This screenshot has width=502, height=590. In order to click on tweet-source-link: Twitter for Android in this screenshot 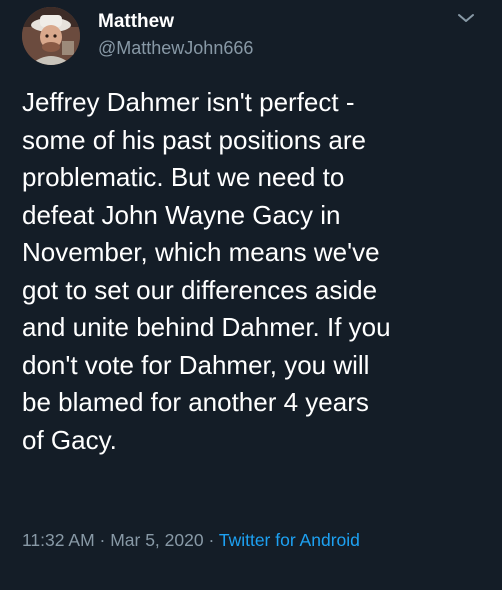, I will do `click(289, 540)`.